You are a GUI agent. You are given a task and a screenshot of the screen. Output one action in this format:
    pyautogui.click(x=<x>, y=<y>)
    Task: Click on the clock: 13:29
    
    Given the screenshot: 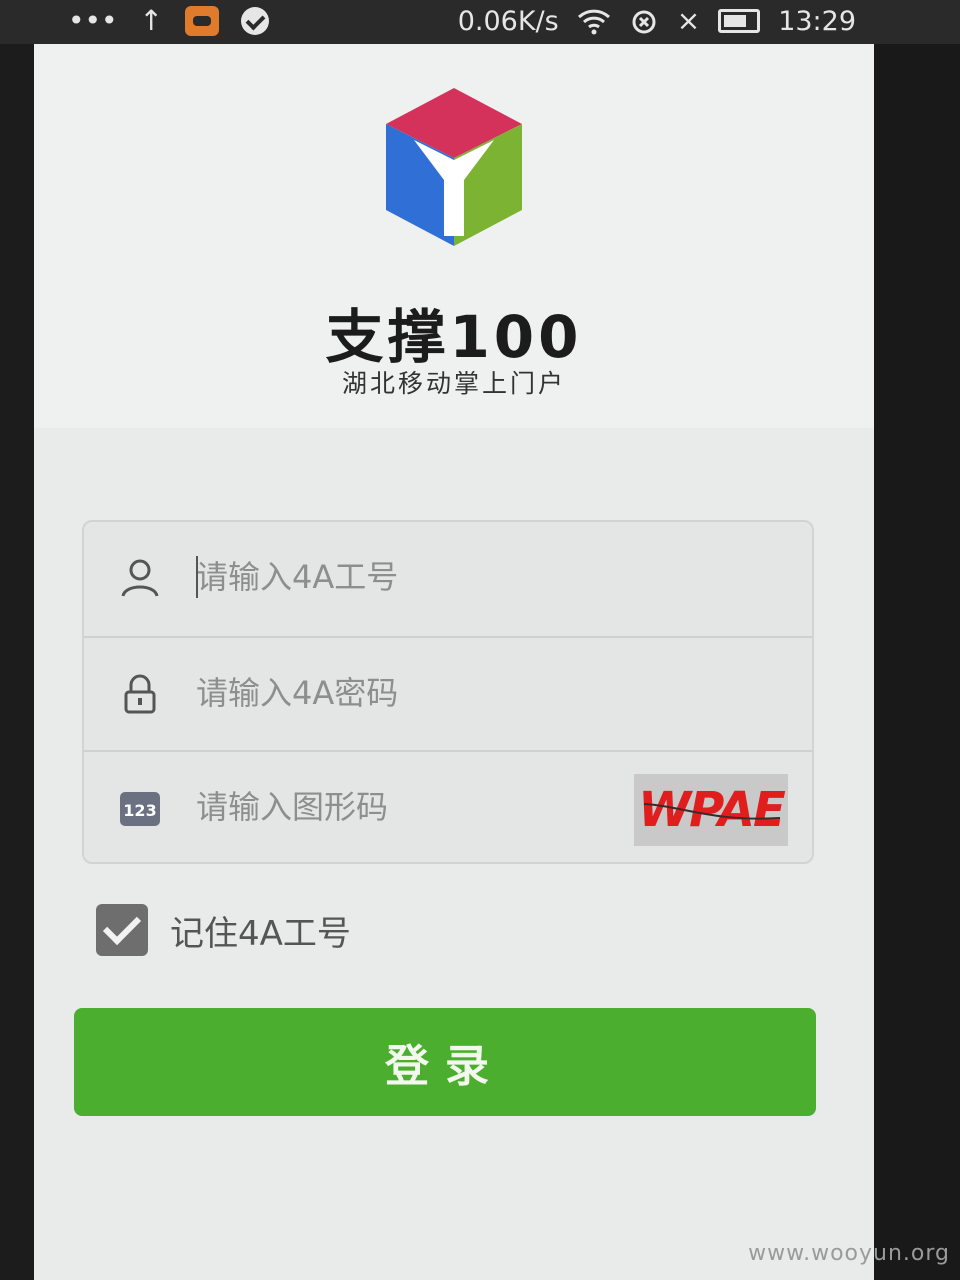 What is the action you would take?
    pyautogui.click(x=817, y=21)
    